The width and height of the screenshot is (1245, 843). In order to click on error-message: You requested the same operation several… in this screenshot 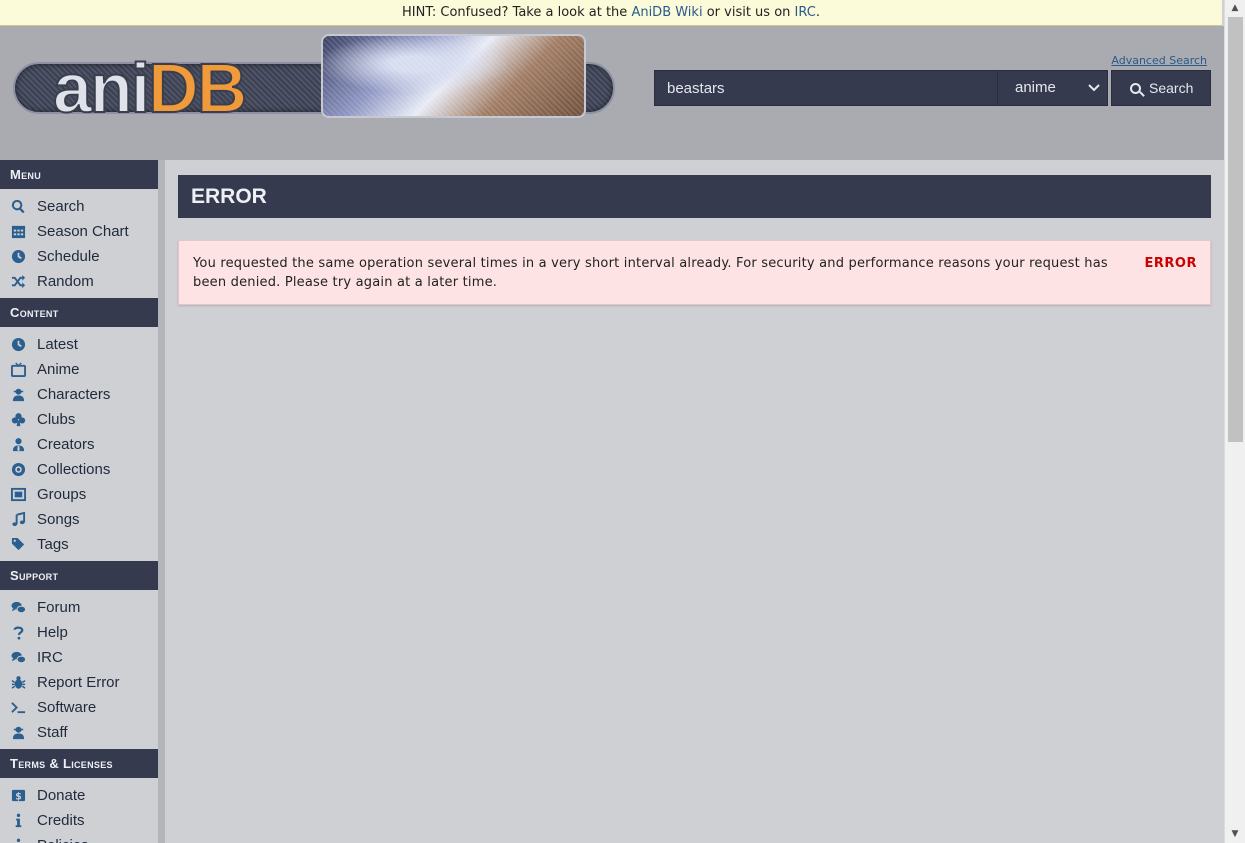, I will do `click(650, 273)`.